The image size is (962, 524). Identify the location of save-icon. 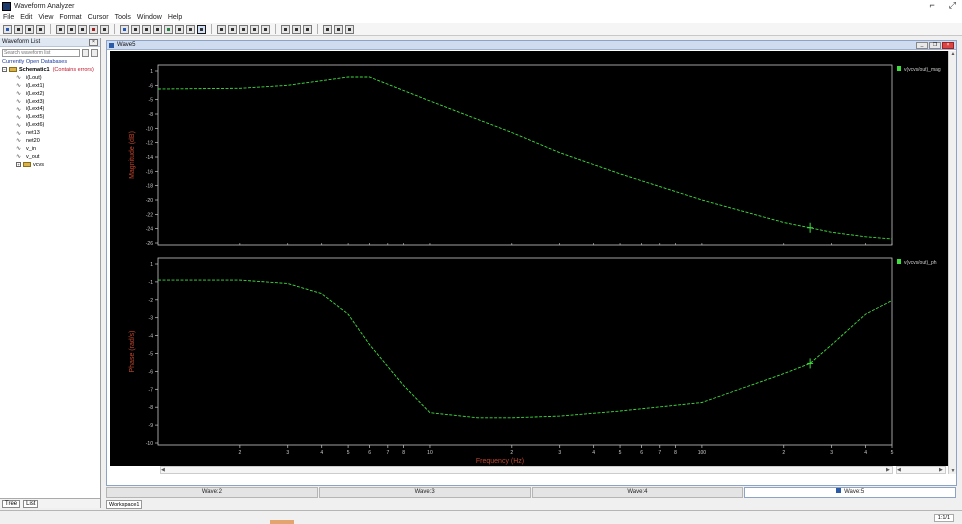
(29, 29).